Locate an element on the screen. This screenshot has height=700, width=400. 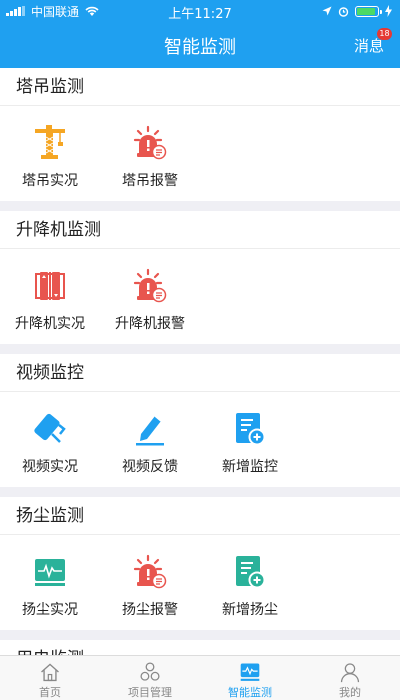
section-title: 升降机监测 is located at coordinates (200, 230).